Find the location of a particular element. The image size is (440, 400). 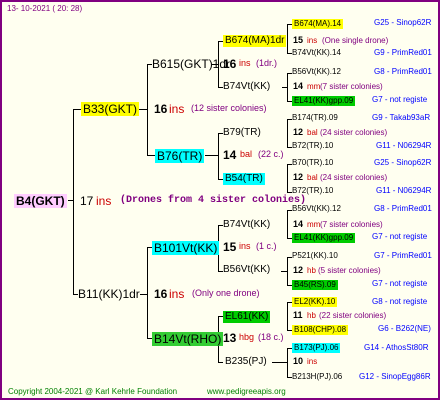

gen3-colony: B101Vt(KK) is located at coordinates (186, 248).